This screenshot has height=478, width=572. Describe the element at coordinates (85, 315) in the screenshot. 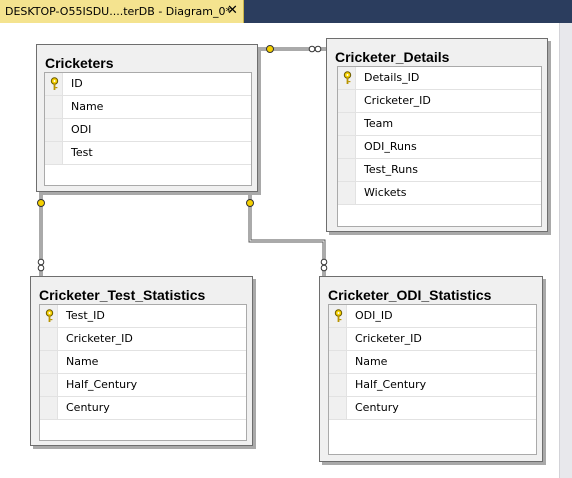

I see `column-name: Test_ID` at that location.